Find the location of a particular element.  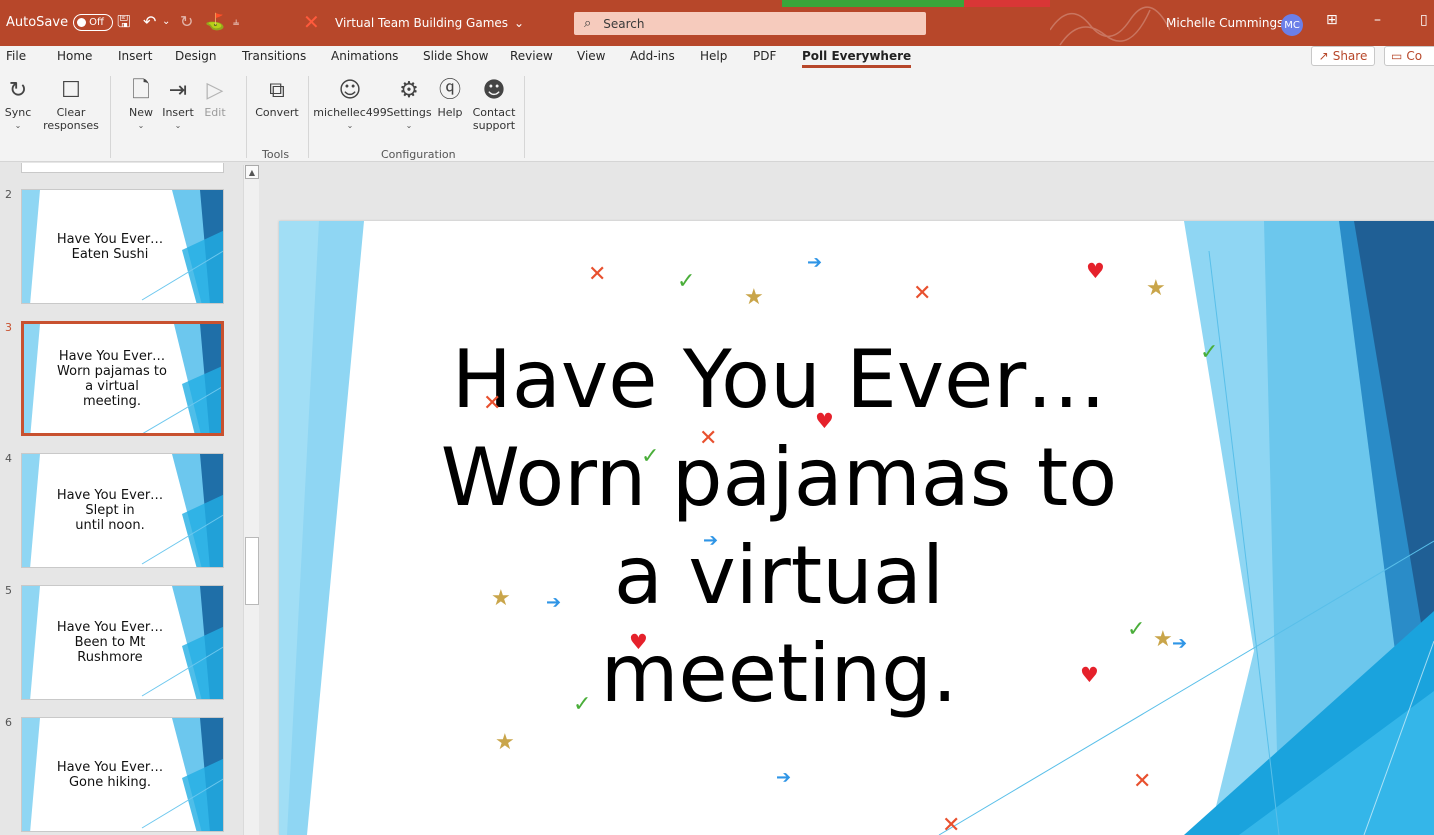

thumbnail-scrollbar: ▲ is located at coordinates (251, 500).